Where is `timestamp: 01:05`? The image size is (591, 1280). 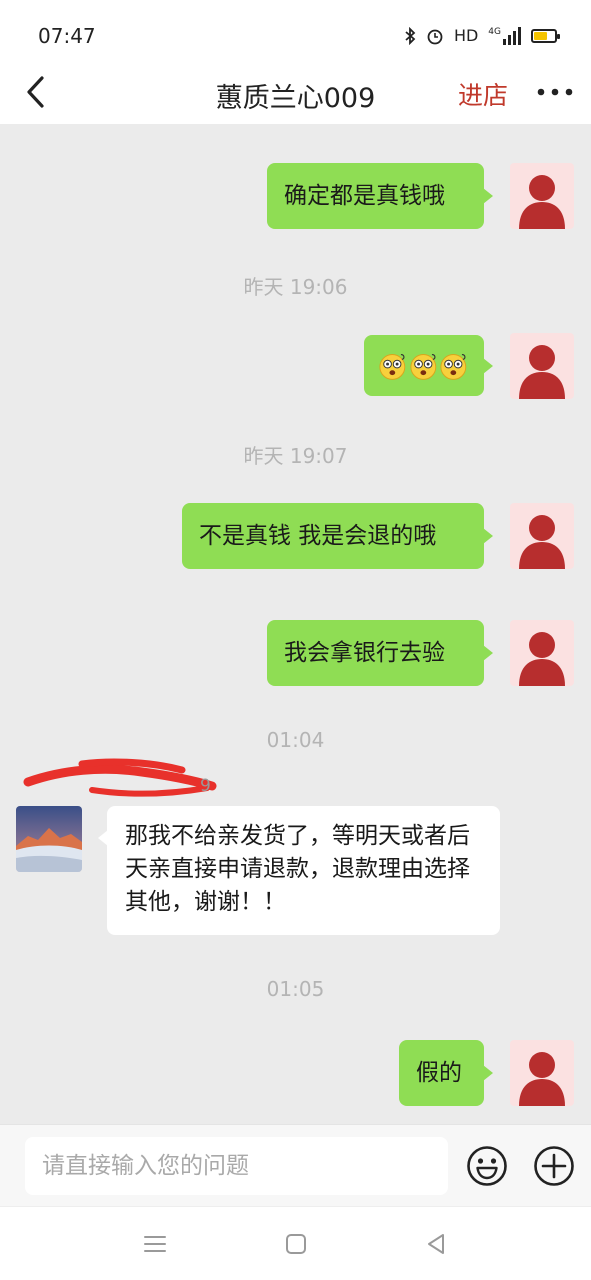 timestamp: 01:05 is located at coordinates (295, 989).